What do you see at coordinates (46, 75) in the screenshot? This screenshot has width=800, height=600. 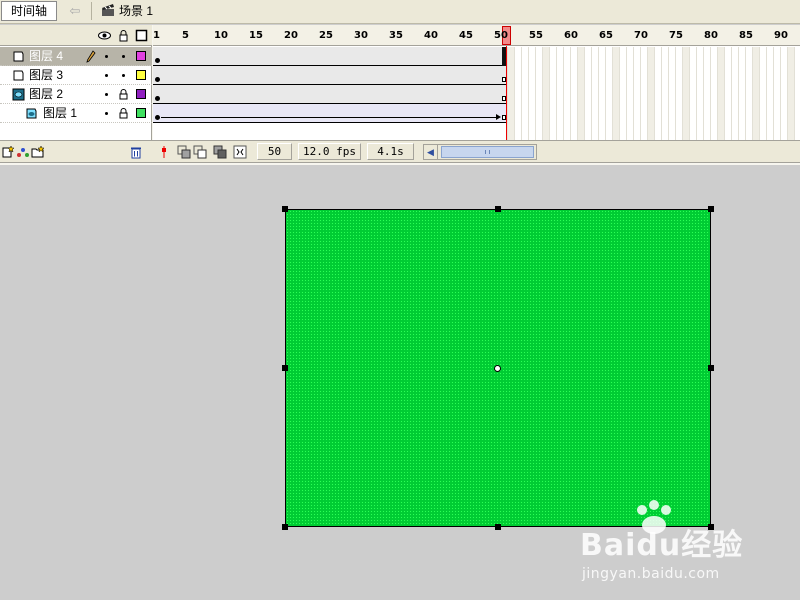 I see `layer-name: 图层 3` at bounding box center [46, 75].